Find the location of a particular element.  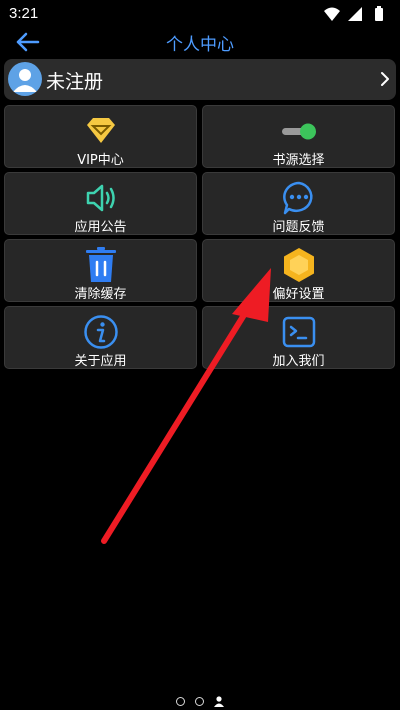

tile-clear-cache: 清除缓存 is located at coordinates (100, 270).